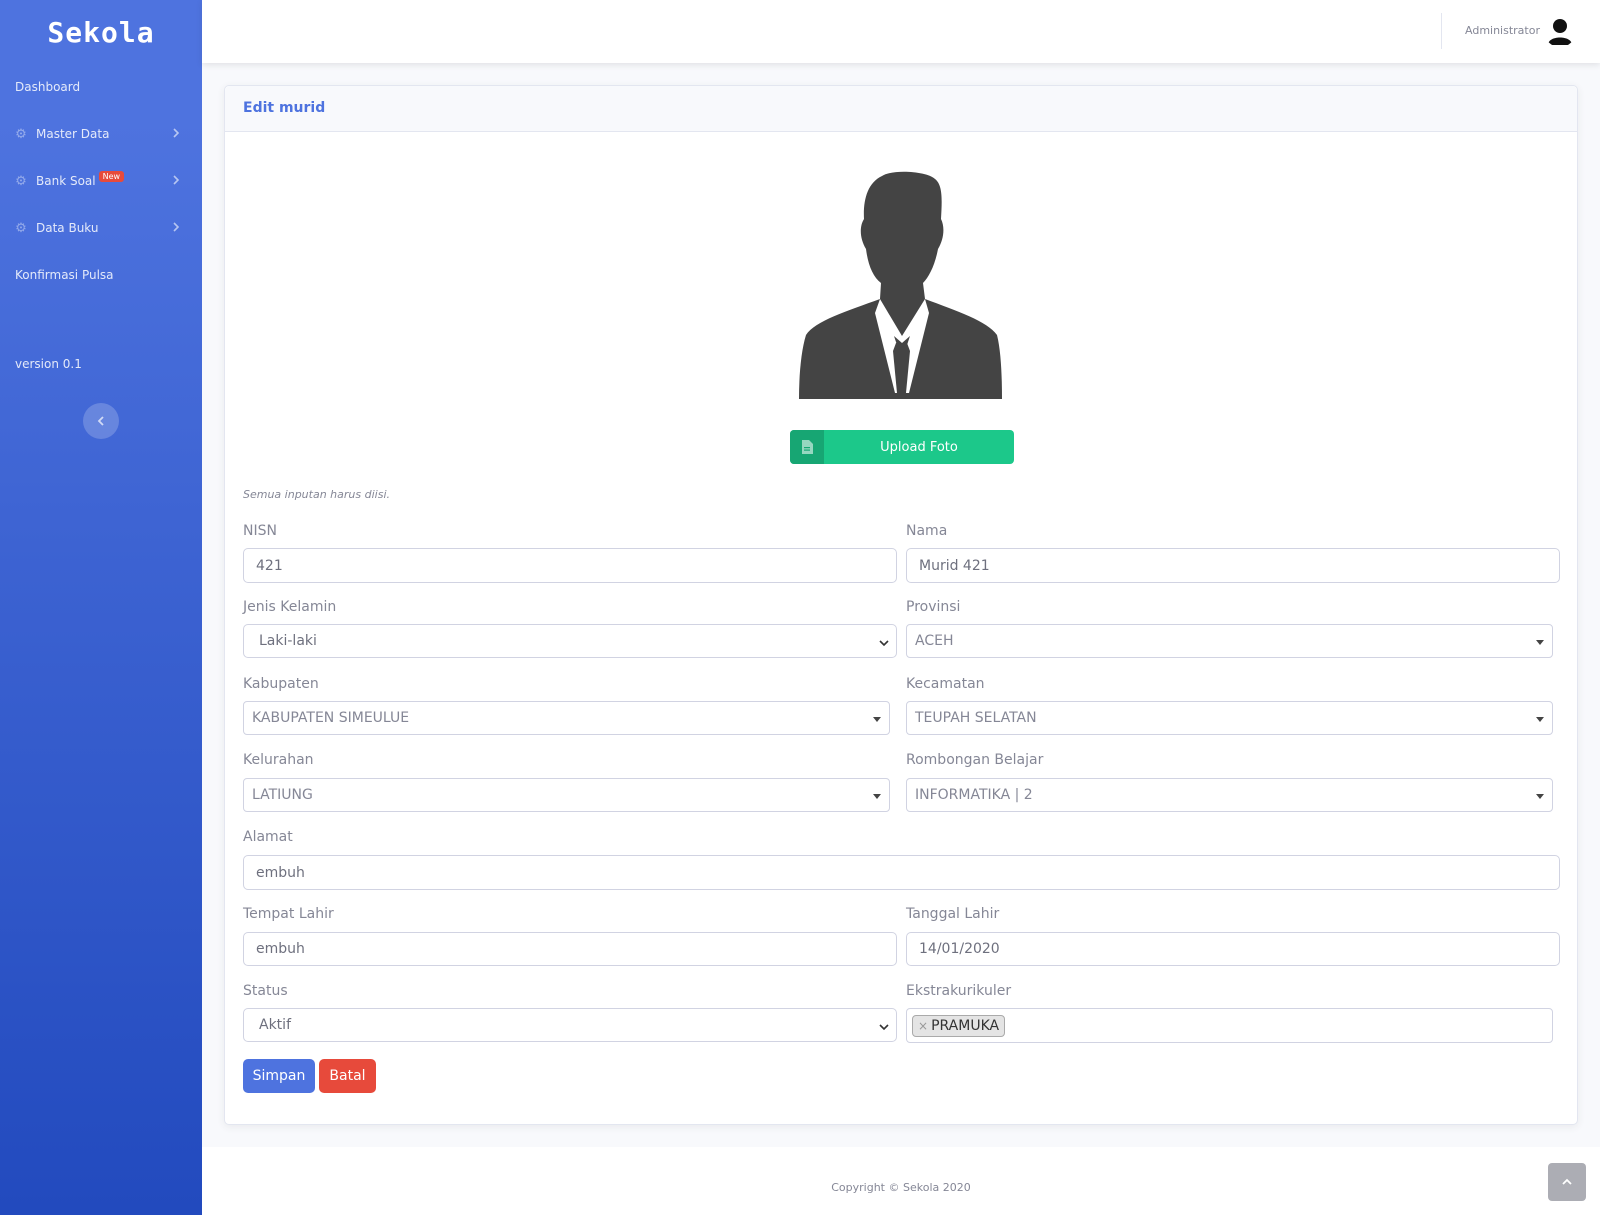 The image size is (1600, 1215). Describe the element at coordinates (965, 1025) in the screenshot. I see `ekskul-tag-label: PRAMUKA` at that location.